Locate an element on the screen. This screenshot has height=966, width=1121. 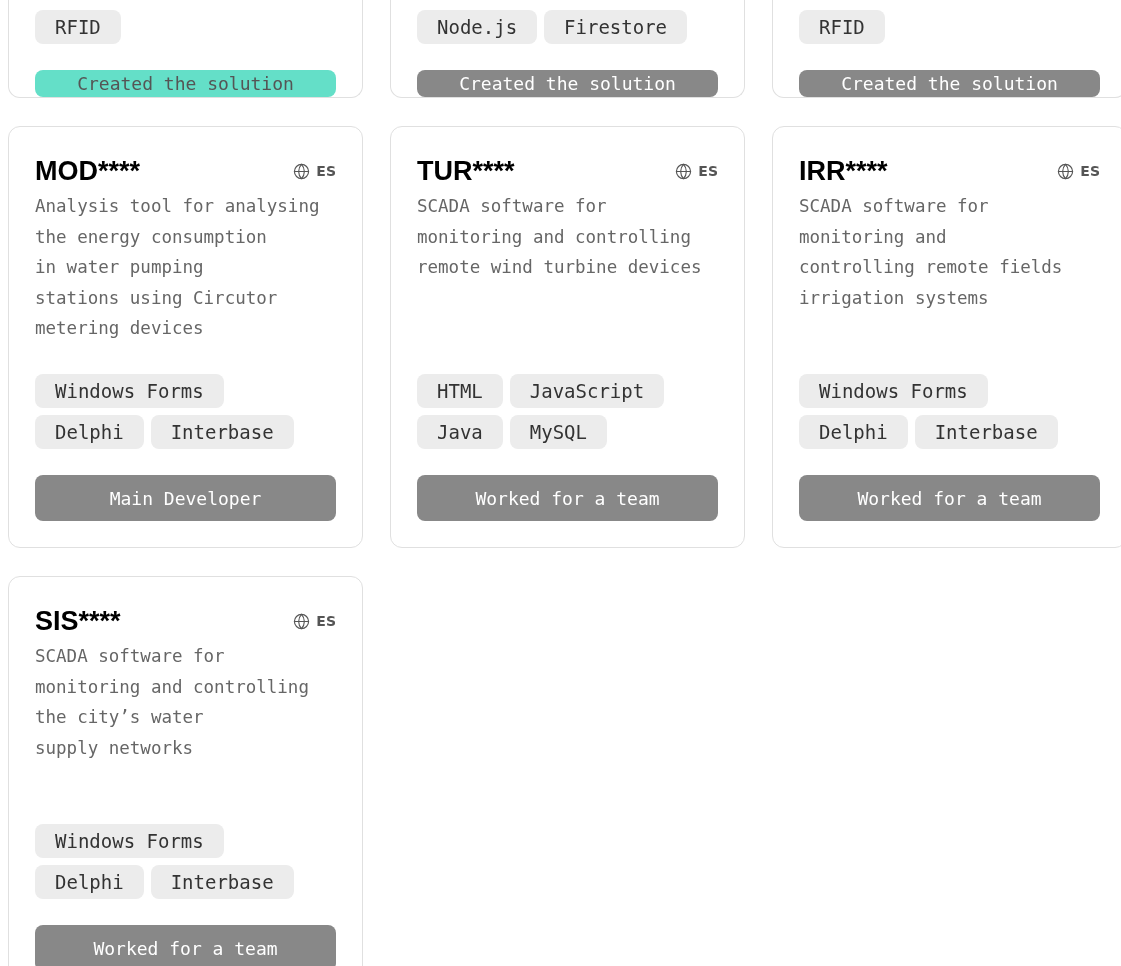
project-title: IRR**** is located at coordinates (843, 171).